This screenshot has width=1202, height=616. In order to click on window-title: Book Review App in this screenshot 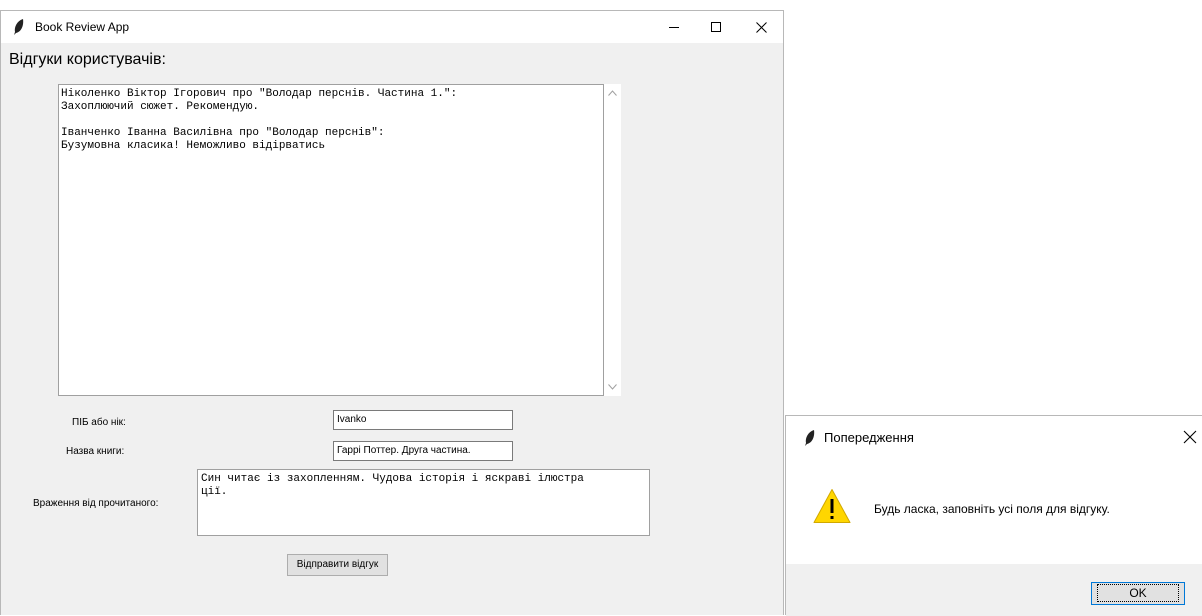, I will do `click(82, 27)`.